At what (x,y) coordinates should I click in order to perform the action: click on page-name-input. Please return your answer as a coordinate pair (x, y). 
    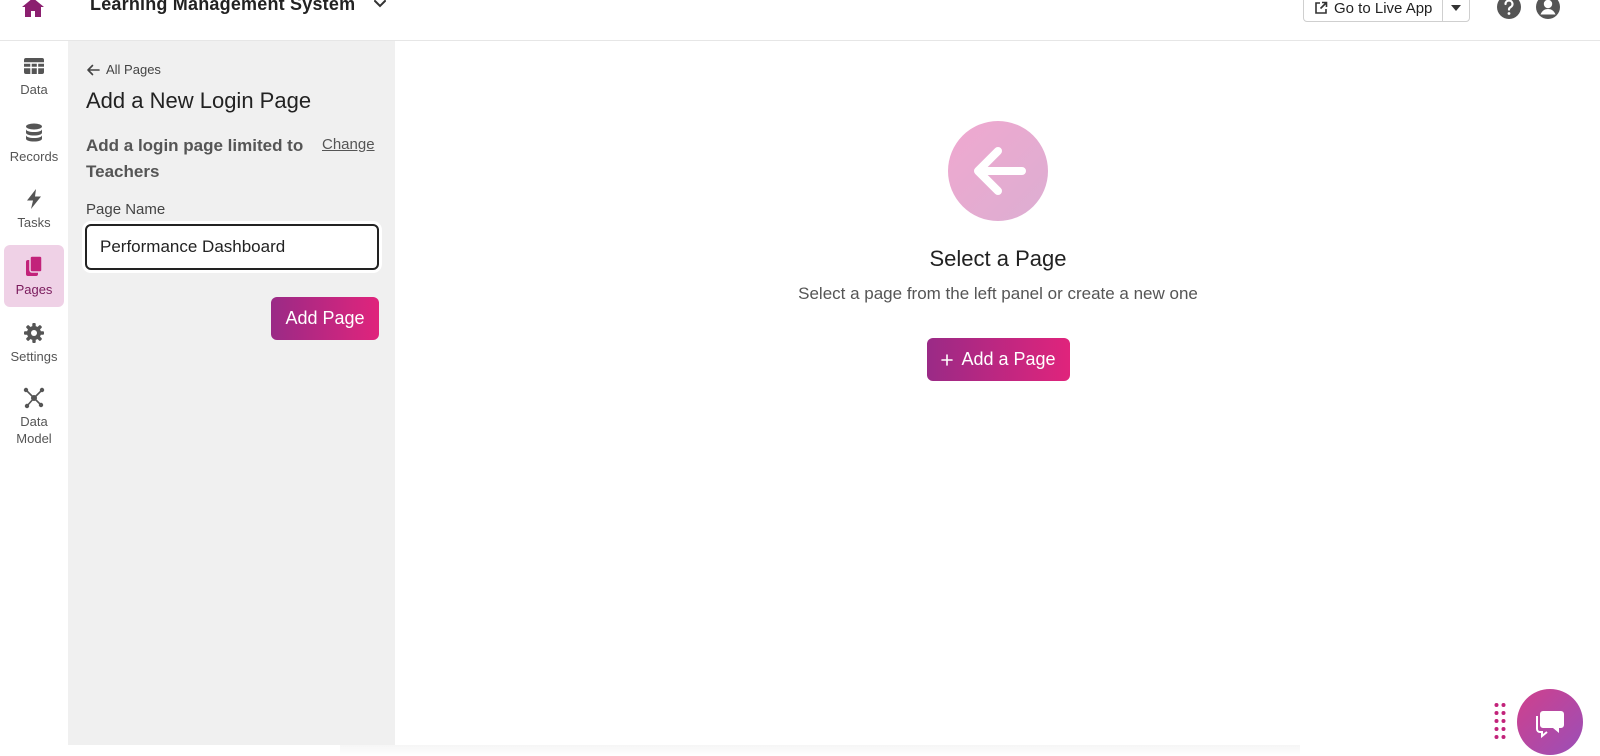
    Looking at the image, I should click on (232, 247).